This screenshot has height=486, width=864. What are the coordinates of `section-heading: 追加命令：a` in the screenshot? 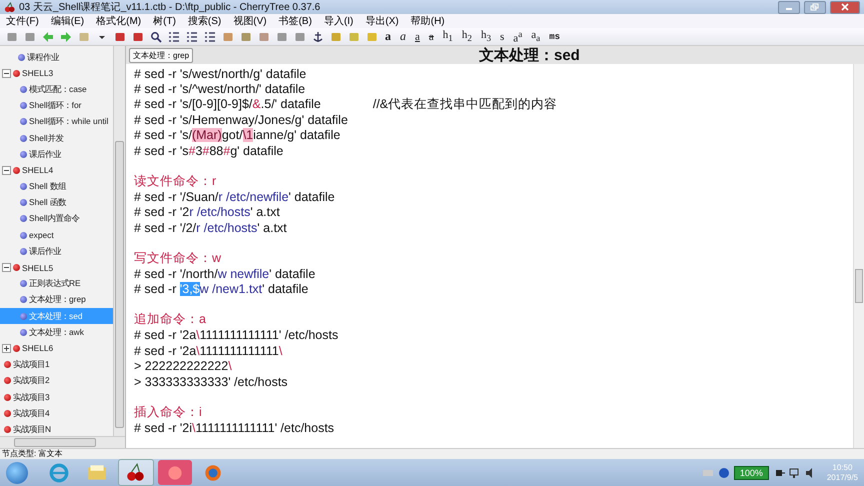 It's located at (170, 319).